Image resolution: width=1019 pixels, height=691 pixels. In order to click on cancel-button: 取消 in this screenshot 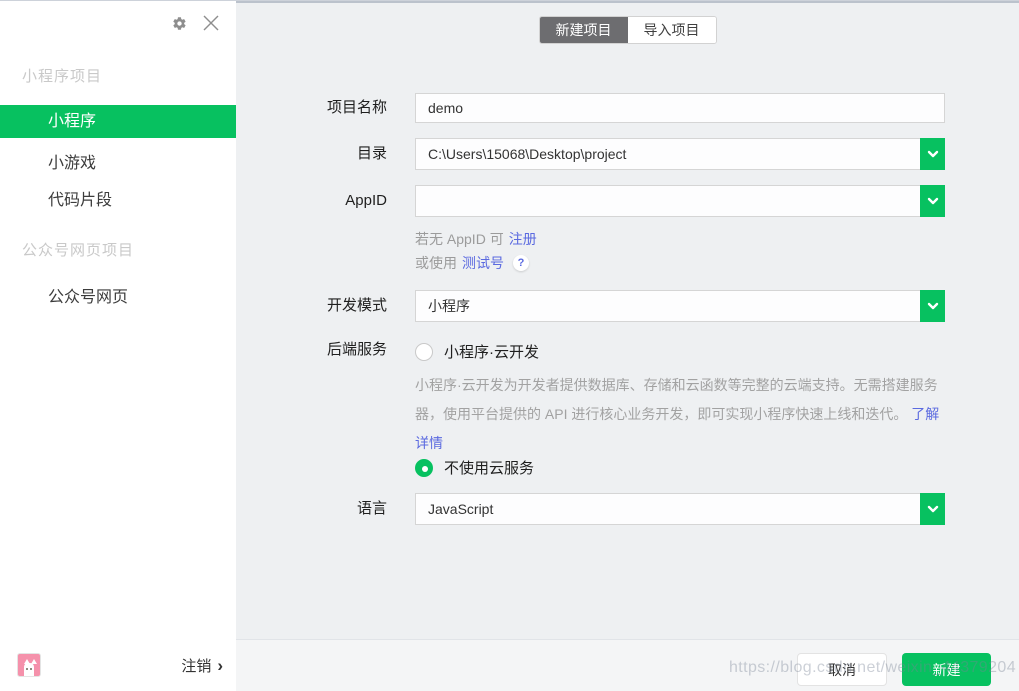, I will do `click(842, 669)`.